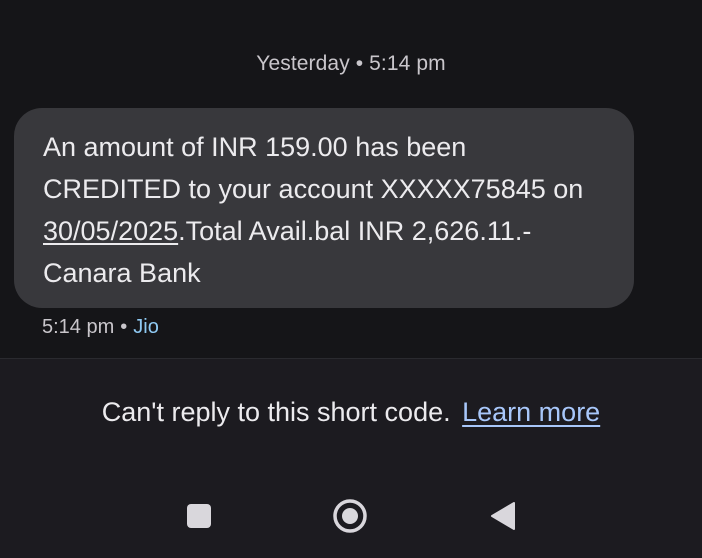 This screenshot has height=558, width=702. I want to click on learn-more-link: Learn more, so click(531, 412).